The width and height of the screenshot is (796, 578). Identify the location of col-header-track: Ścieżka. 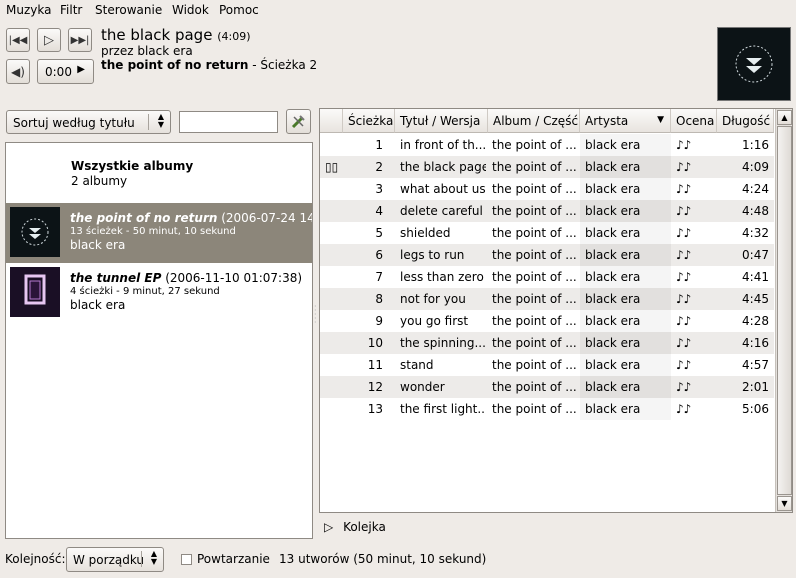
(369, 121).